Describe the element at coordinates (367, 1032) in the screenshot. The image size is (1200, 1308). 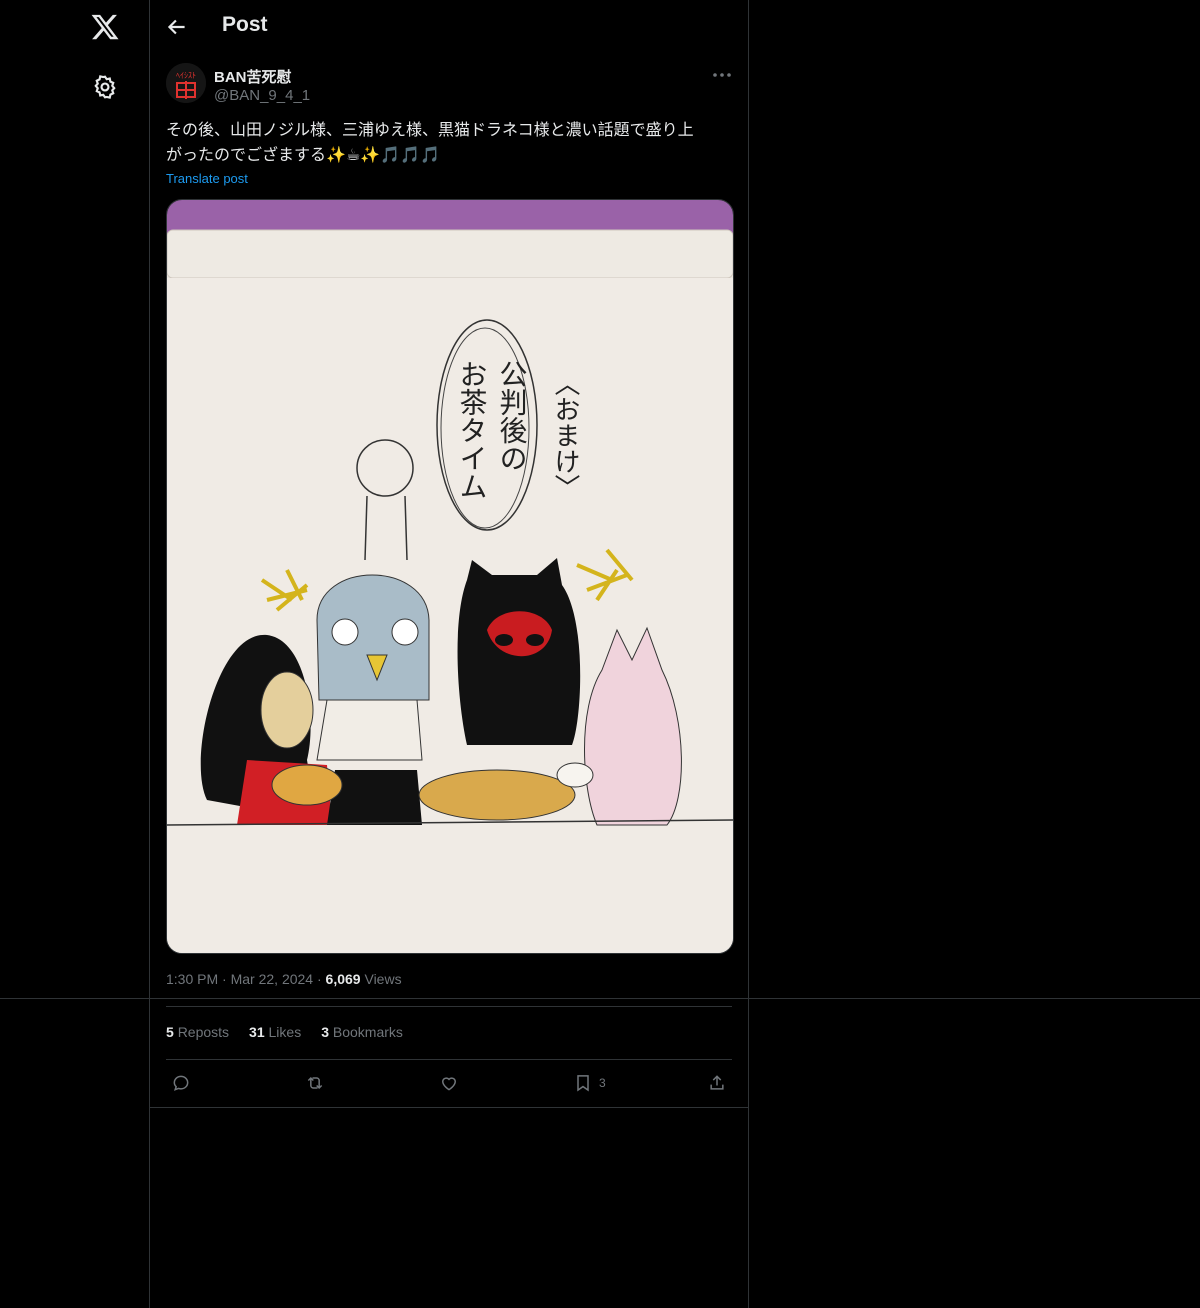
I see `bookmarks-label: Bookmarks` at that location.